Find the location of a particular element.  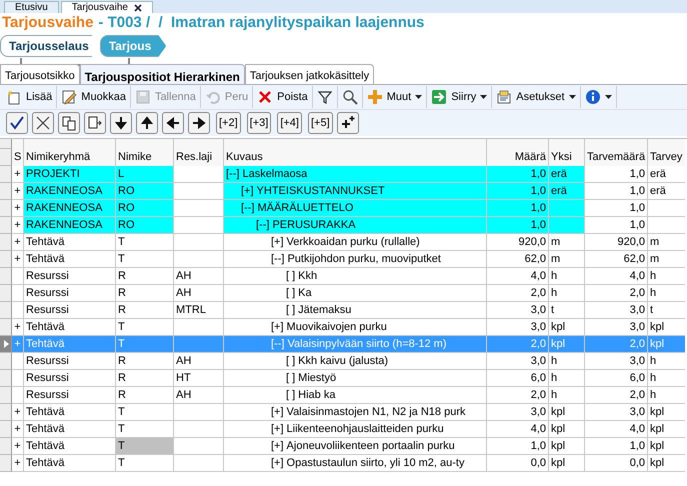

tab: Tarjousotsikko is located at coordinates (40, 74).